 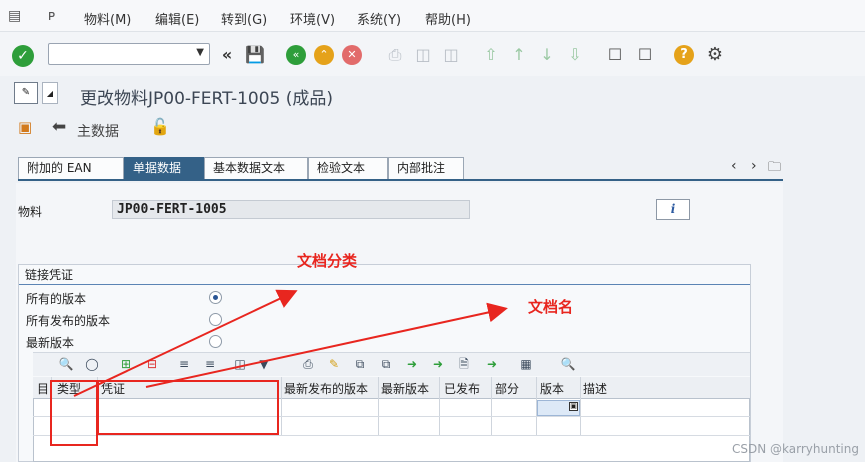 What do you see at coordinates (326, 345) in the screenshot?
I see `arrow-doc-name` at bounding box center [326, 345].